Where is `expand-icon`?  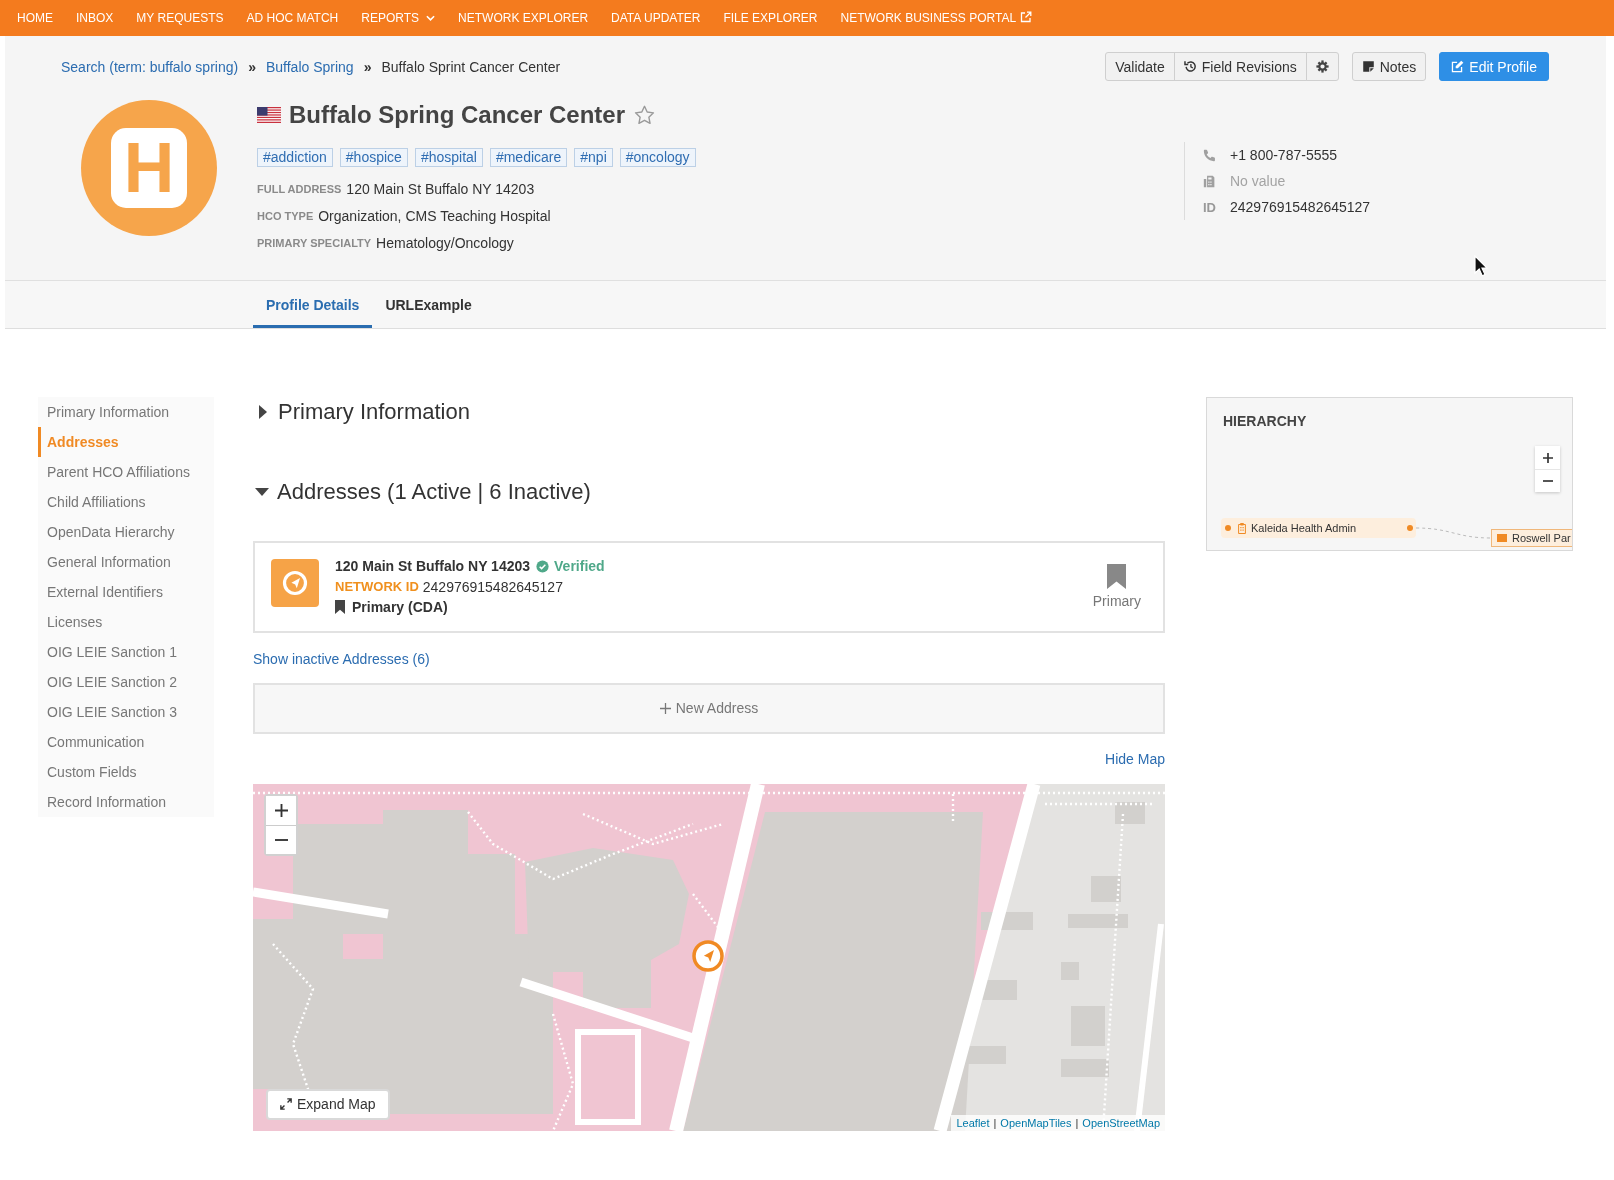 expand-icon is located at coordinates (286, 1104).